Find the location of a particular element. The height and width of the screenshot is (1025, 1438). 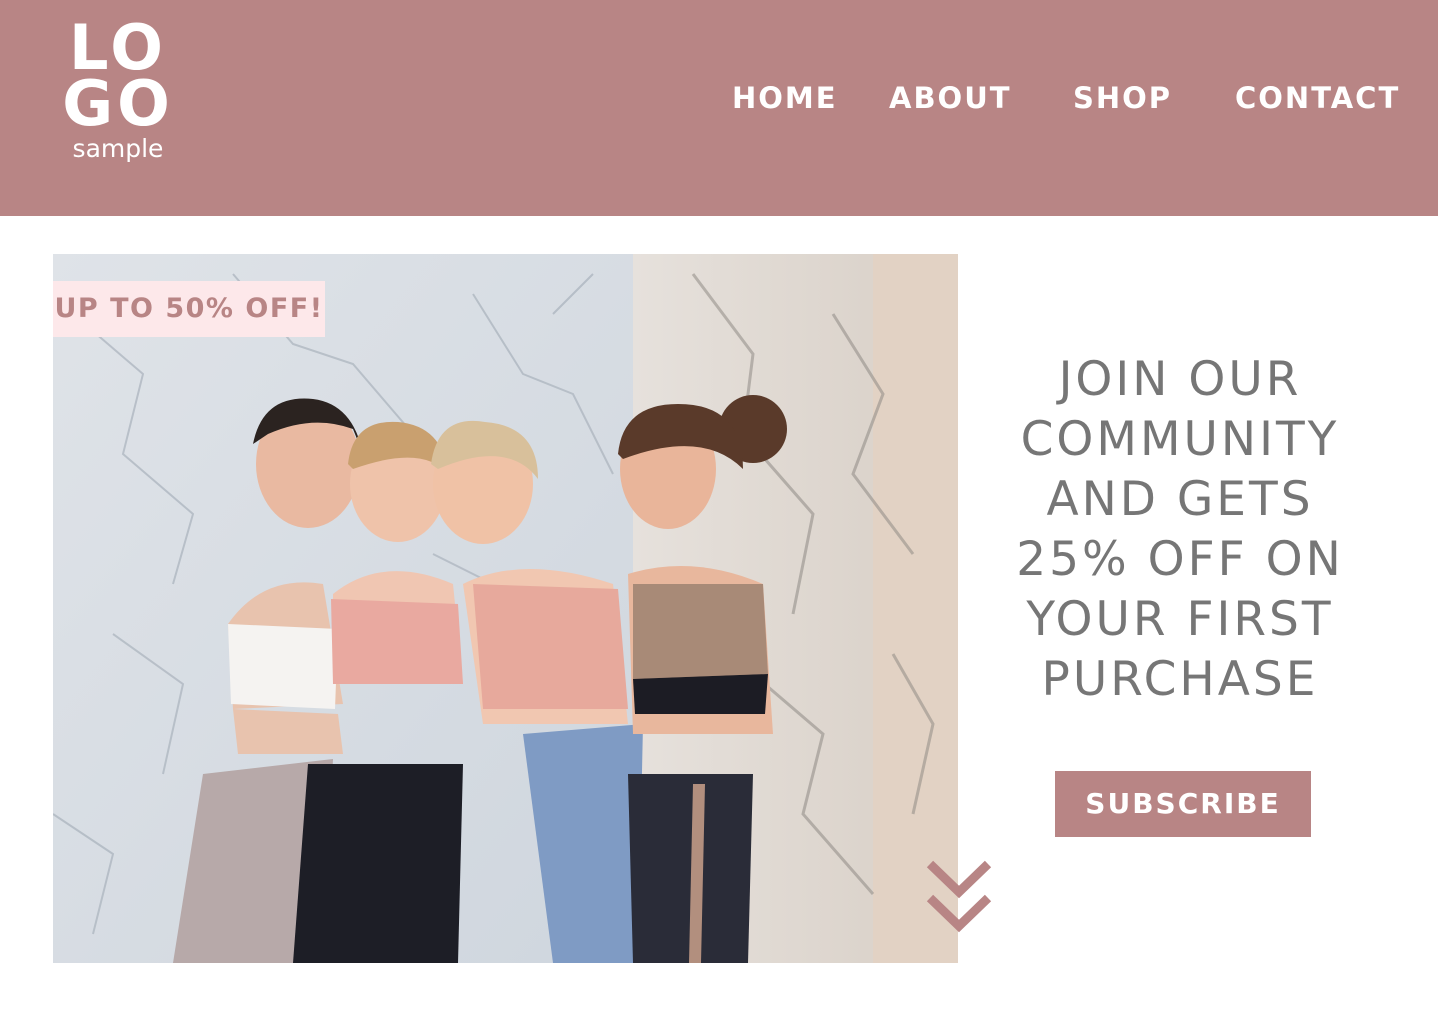

double-chevron-down-icon is located at coordinates (959, 899).